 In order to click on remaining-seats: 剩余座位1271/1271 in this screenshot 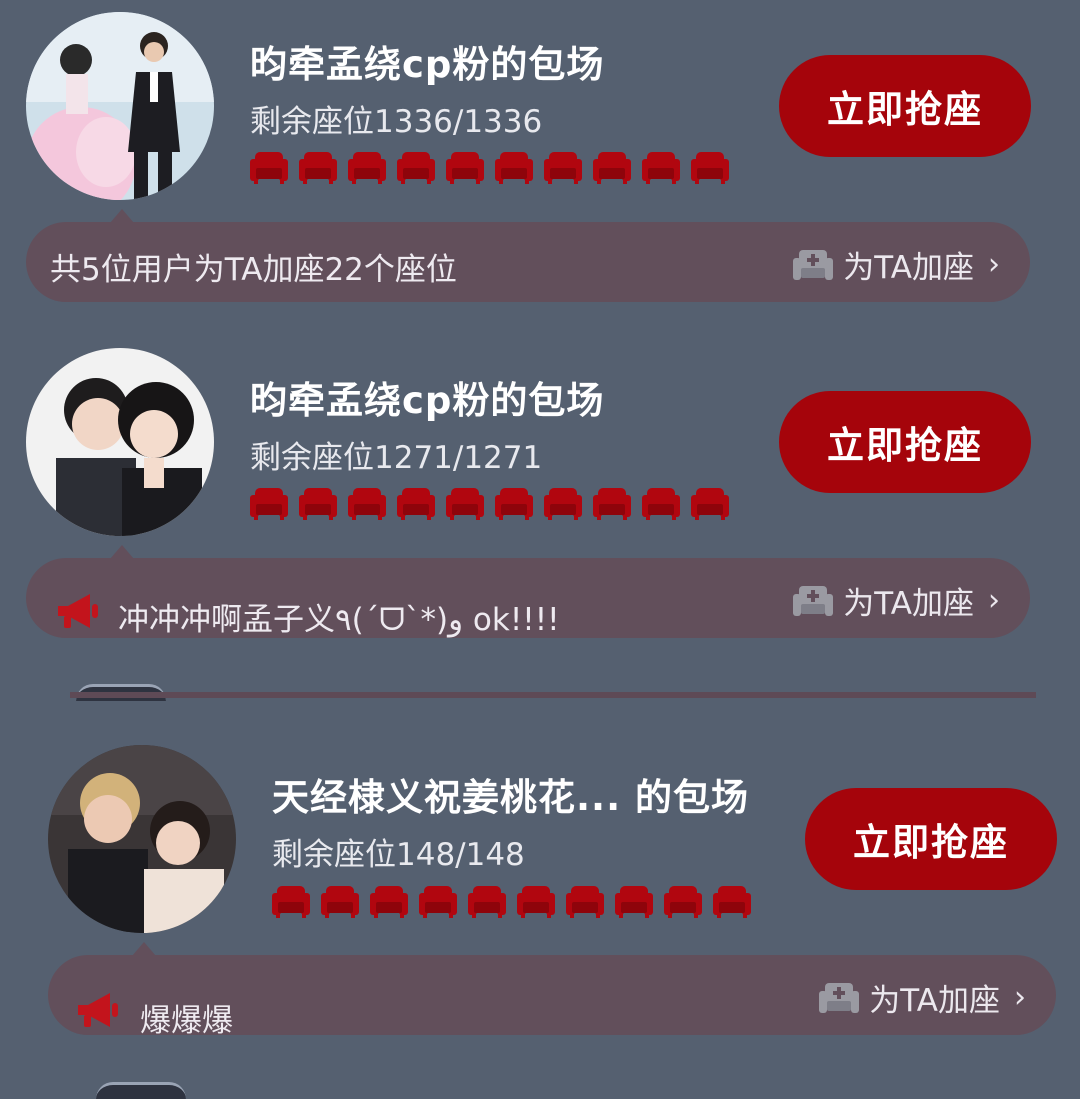, I will do `click(396, 458)`.